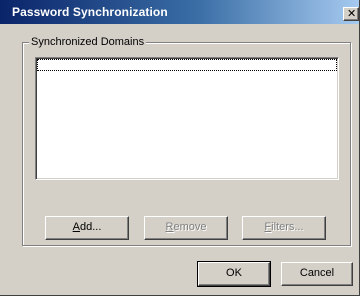 Image resolution: width=360 pixels, height=296 pixels. What do you see at coordinates (234, 274) in the screenshot?
I see `ok-button: OK` at bounding box center [234, 274].